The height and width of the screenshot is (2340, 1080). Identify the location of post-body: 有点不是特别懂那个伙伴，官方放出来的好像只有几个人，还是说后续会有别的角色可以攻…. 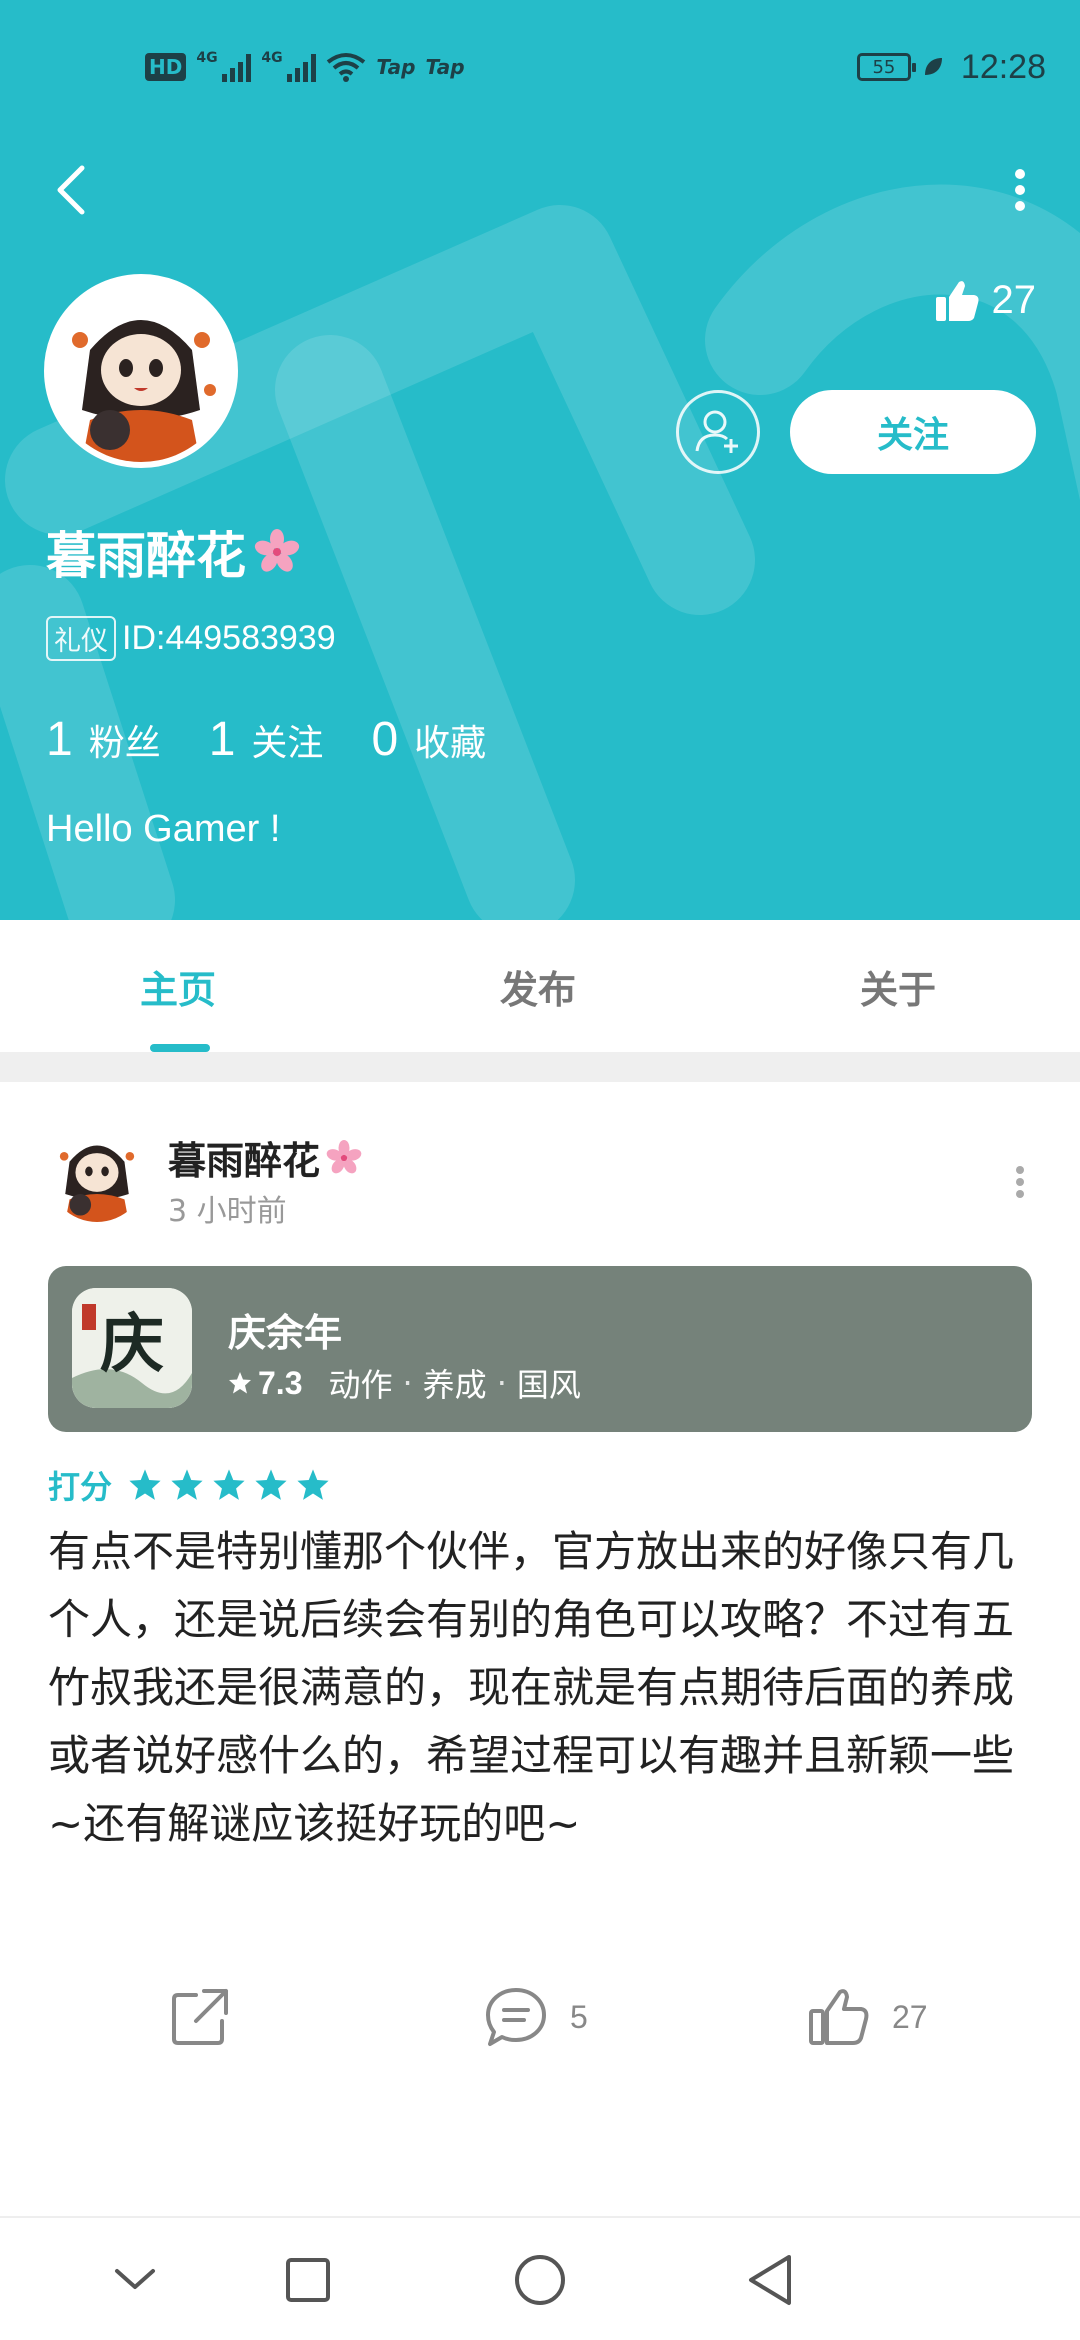
(540, 1688).